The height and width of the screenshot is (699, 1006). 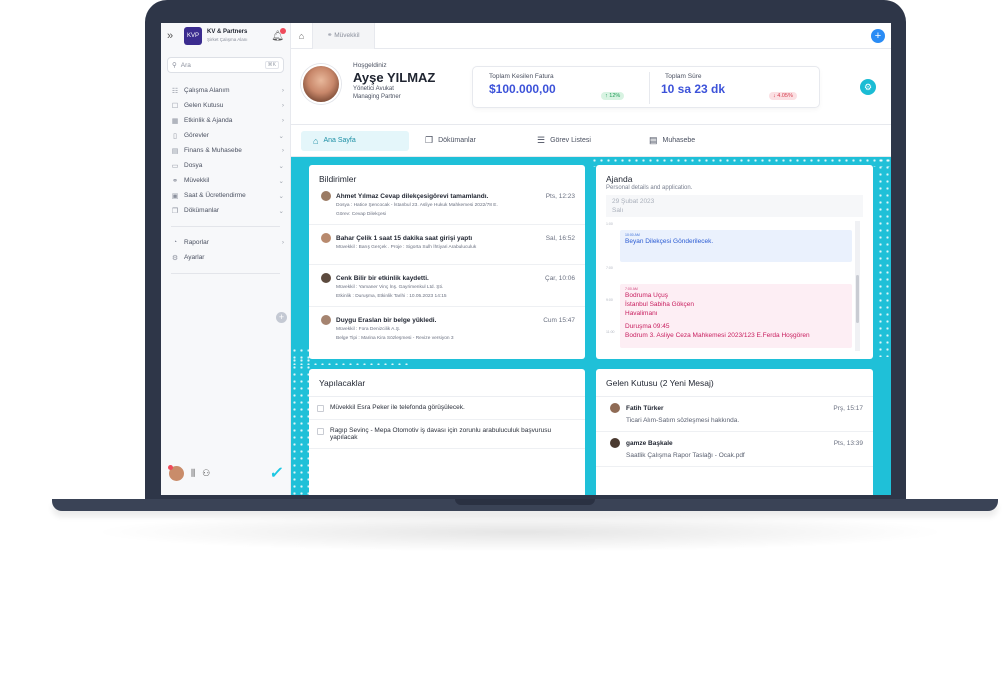 I want to click on sliders-icon: ⫼, so click(x=193, y=473).